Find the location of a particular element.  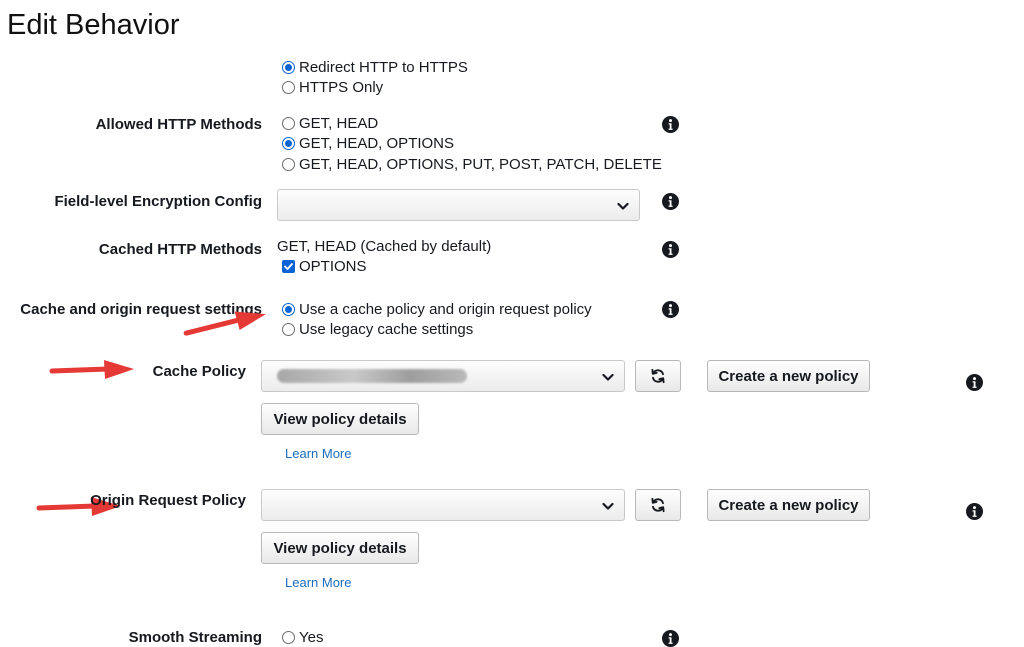

radio-https-only: HTTPS Only is located at coordinates (332, 87).